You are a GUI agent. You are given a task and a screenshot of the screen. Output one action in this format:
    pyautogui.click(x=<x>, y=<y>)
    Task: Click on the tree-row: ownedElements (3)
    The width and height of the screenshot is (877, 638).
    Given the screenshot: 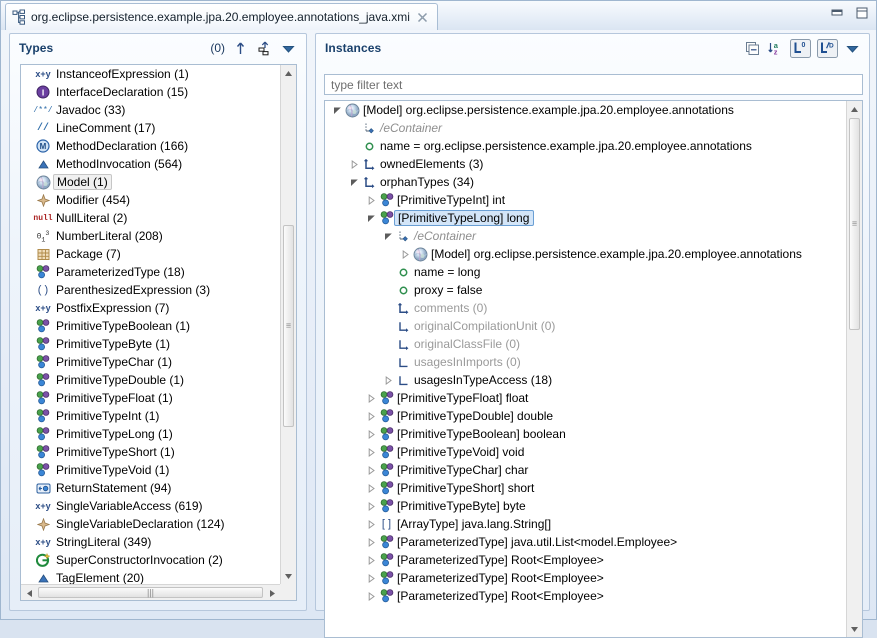 What is the action you would take?
    pyautogui.click(x=585, y=164)
    